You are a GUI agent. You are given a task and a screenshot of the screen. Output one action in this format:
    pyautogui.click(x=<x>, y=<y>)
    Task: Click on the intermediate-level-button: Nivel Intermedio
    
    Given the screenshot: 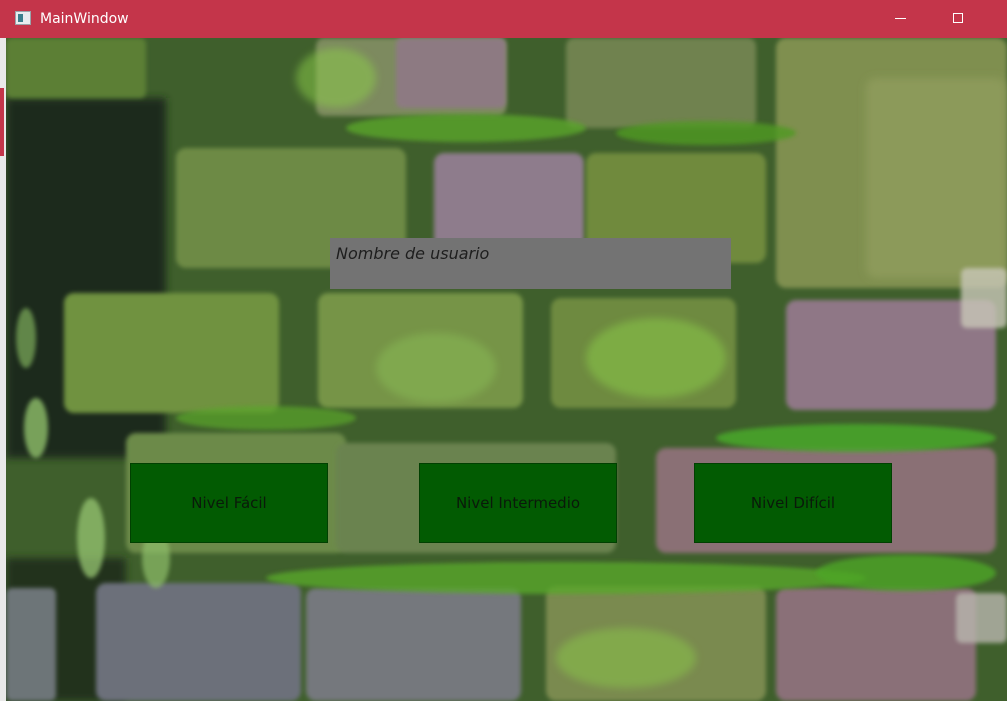 What is the action you would take?
    pyautogui.click(x=518, y=503)
    